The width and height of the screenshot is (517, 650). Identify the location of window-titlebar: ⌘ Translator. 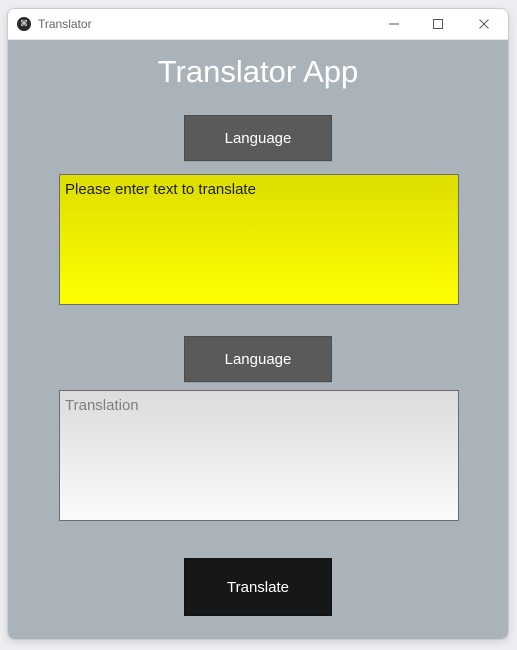
(258, 24).